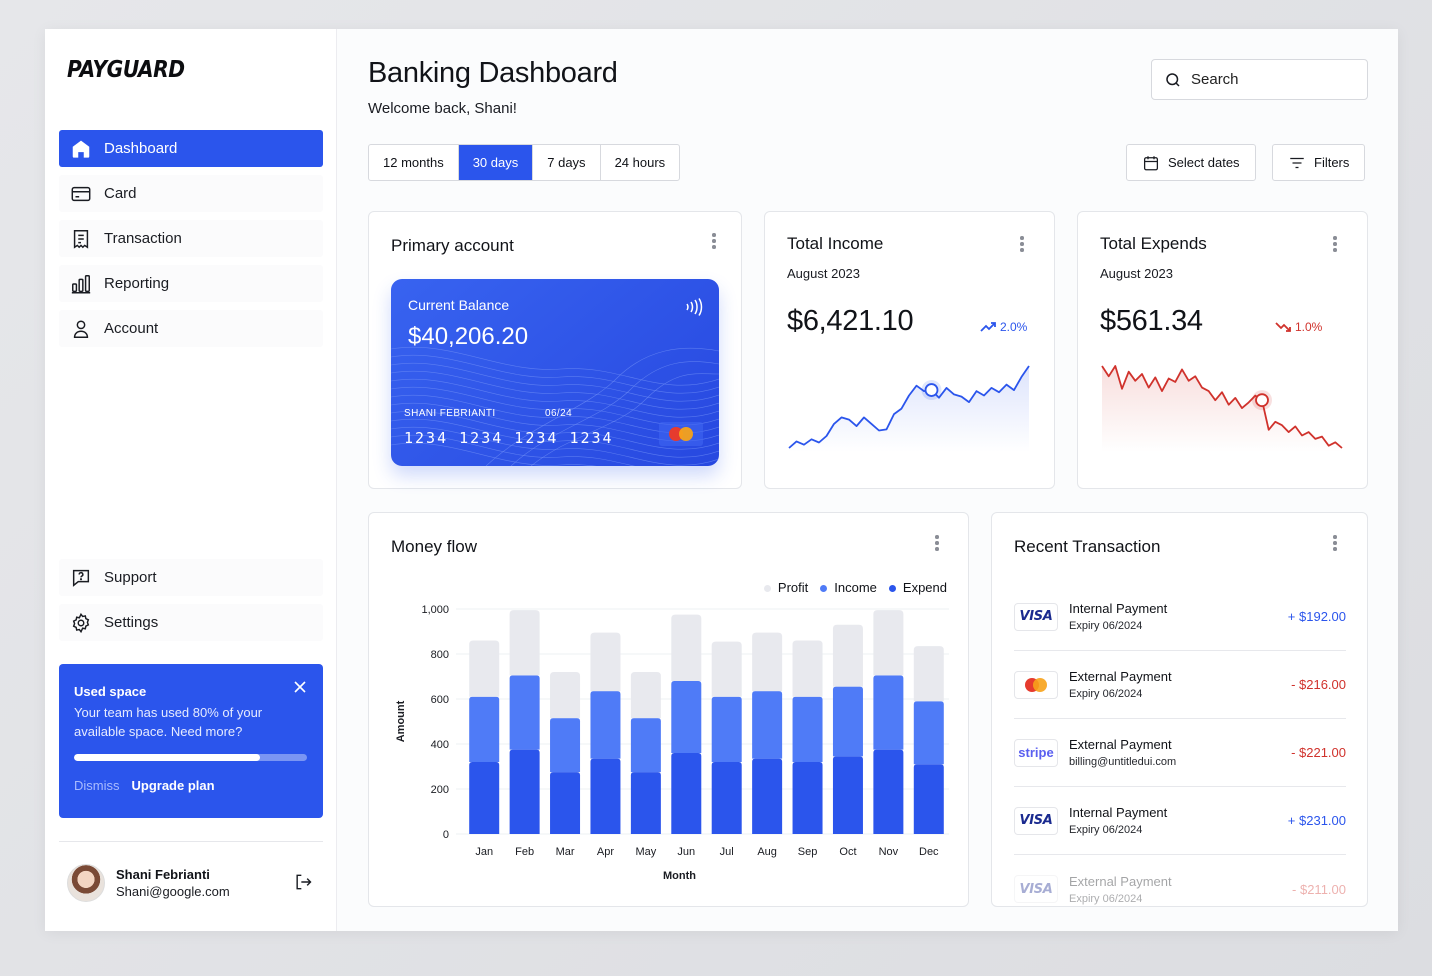  I want to click on brand-logo: PAYGUARD, so click(126, 70).